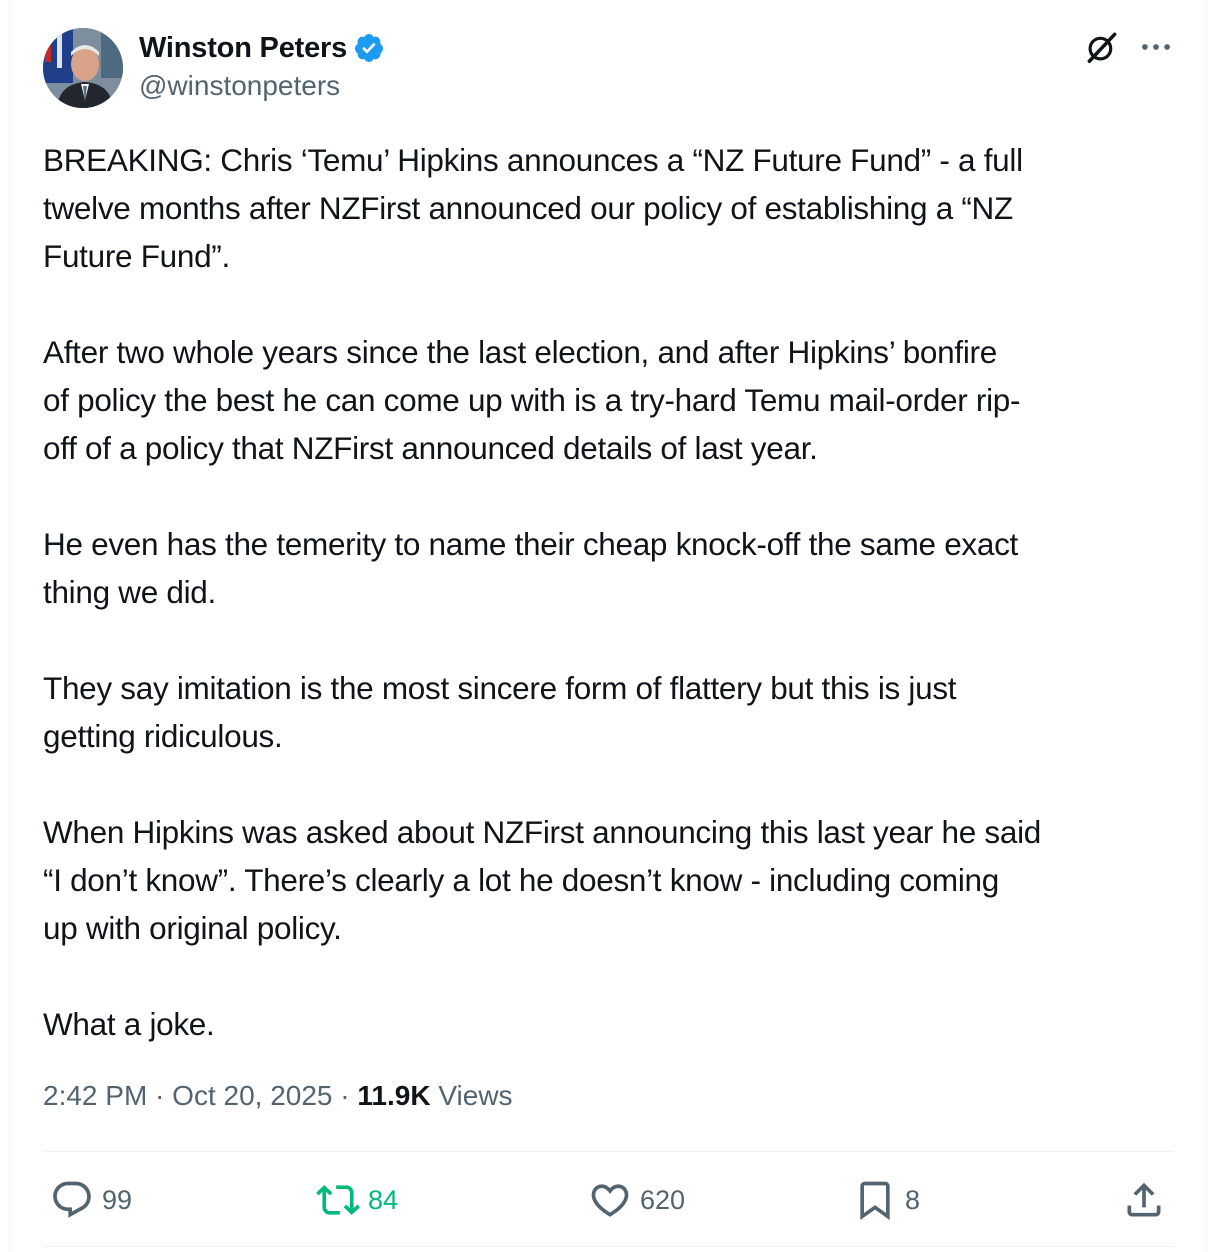 The image size is (1210, 1252). I want to click on bookmark-button: 8, so click(886, 1200).